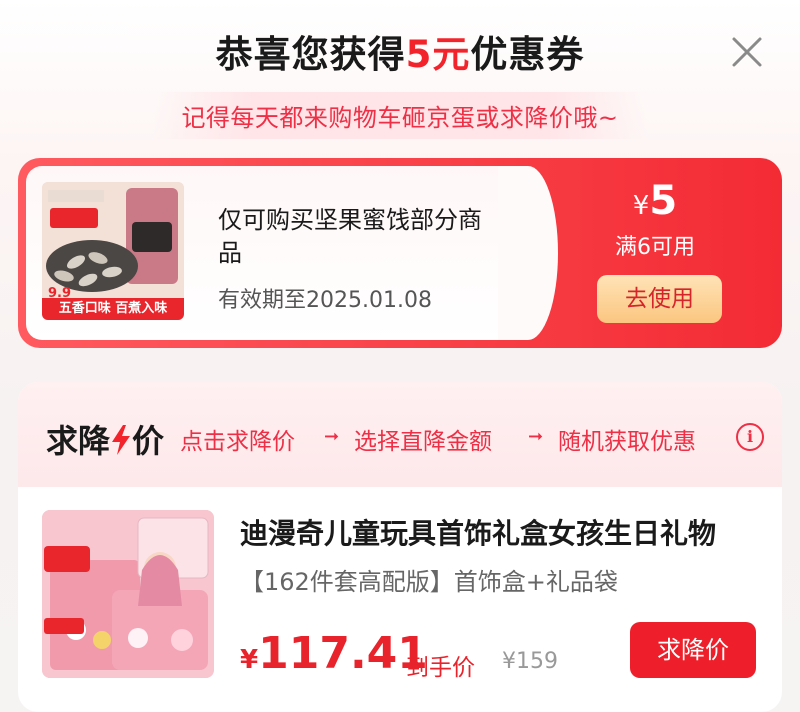  I want to click on coupon-description: 仅可购买坚果蜜饯部分商品, so click(350, 236).